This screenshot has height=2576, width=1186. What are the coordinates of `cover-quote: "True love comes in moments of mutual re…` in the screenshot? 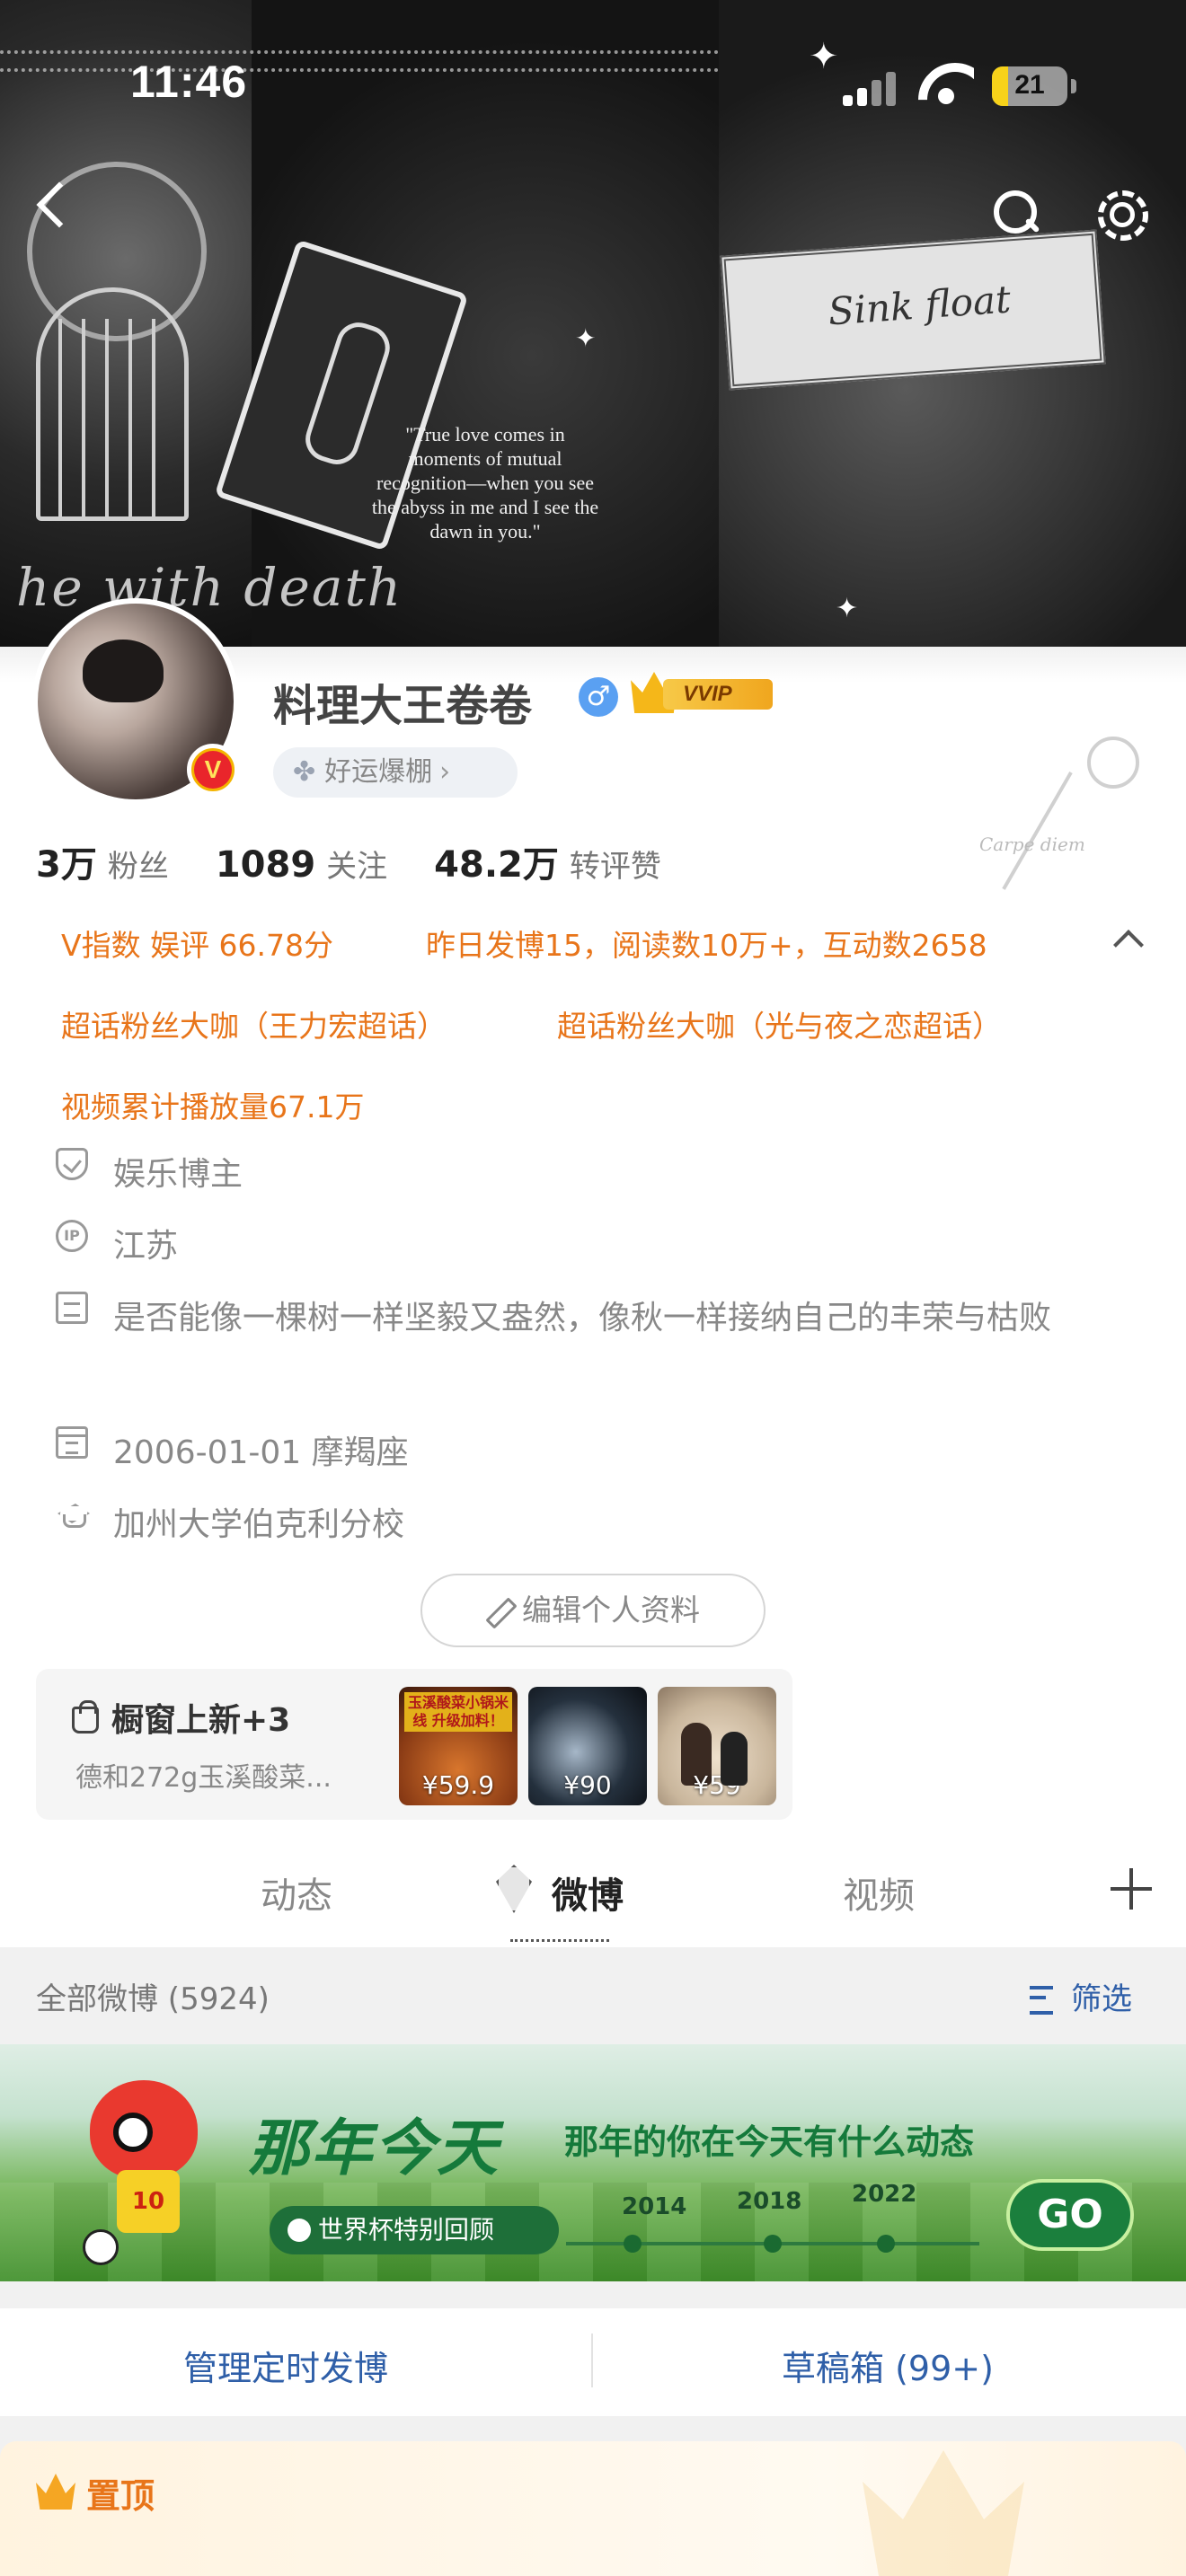 It's located at (485, 483).